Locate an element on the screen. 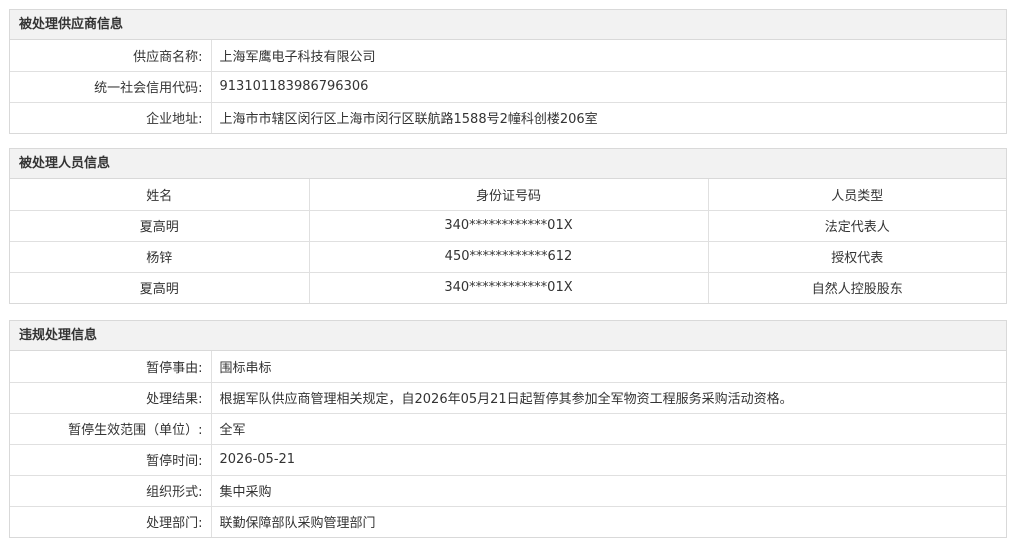 The width and height of the screenshot is (1013, 553). person-name-cell: 杨锌 is located at coordinates (160, 256).